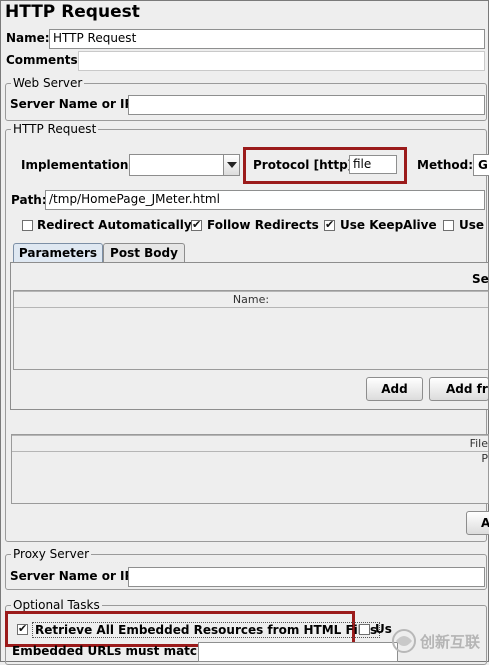 The image size is (489, 665). Describe the element at coordinates (29, 200) in the screenshot. I see `path-label: Path:` at that location.